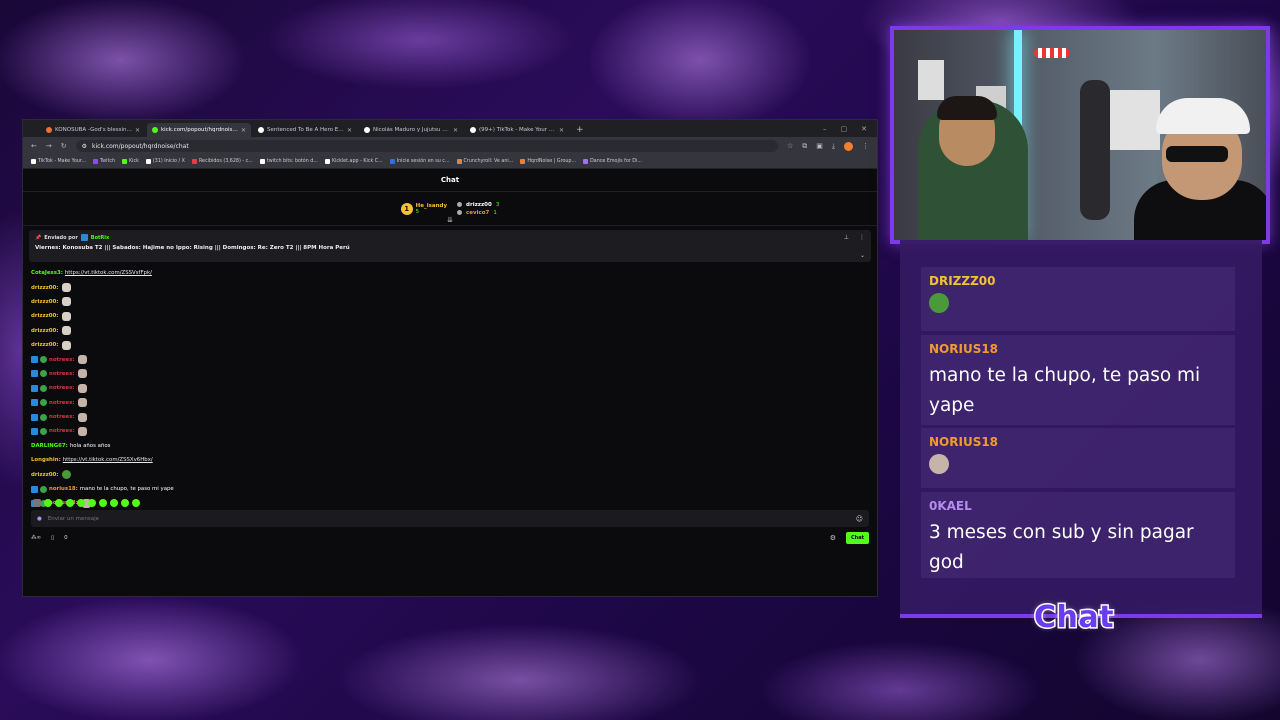  I want to click on emote-quickbar, so click(86, 503).